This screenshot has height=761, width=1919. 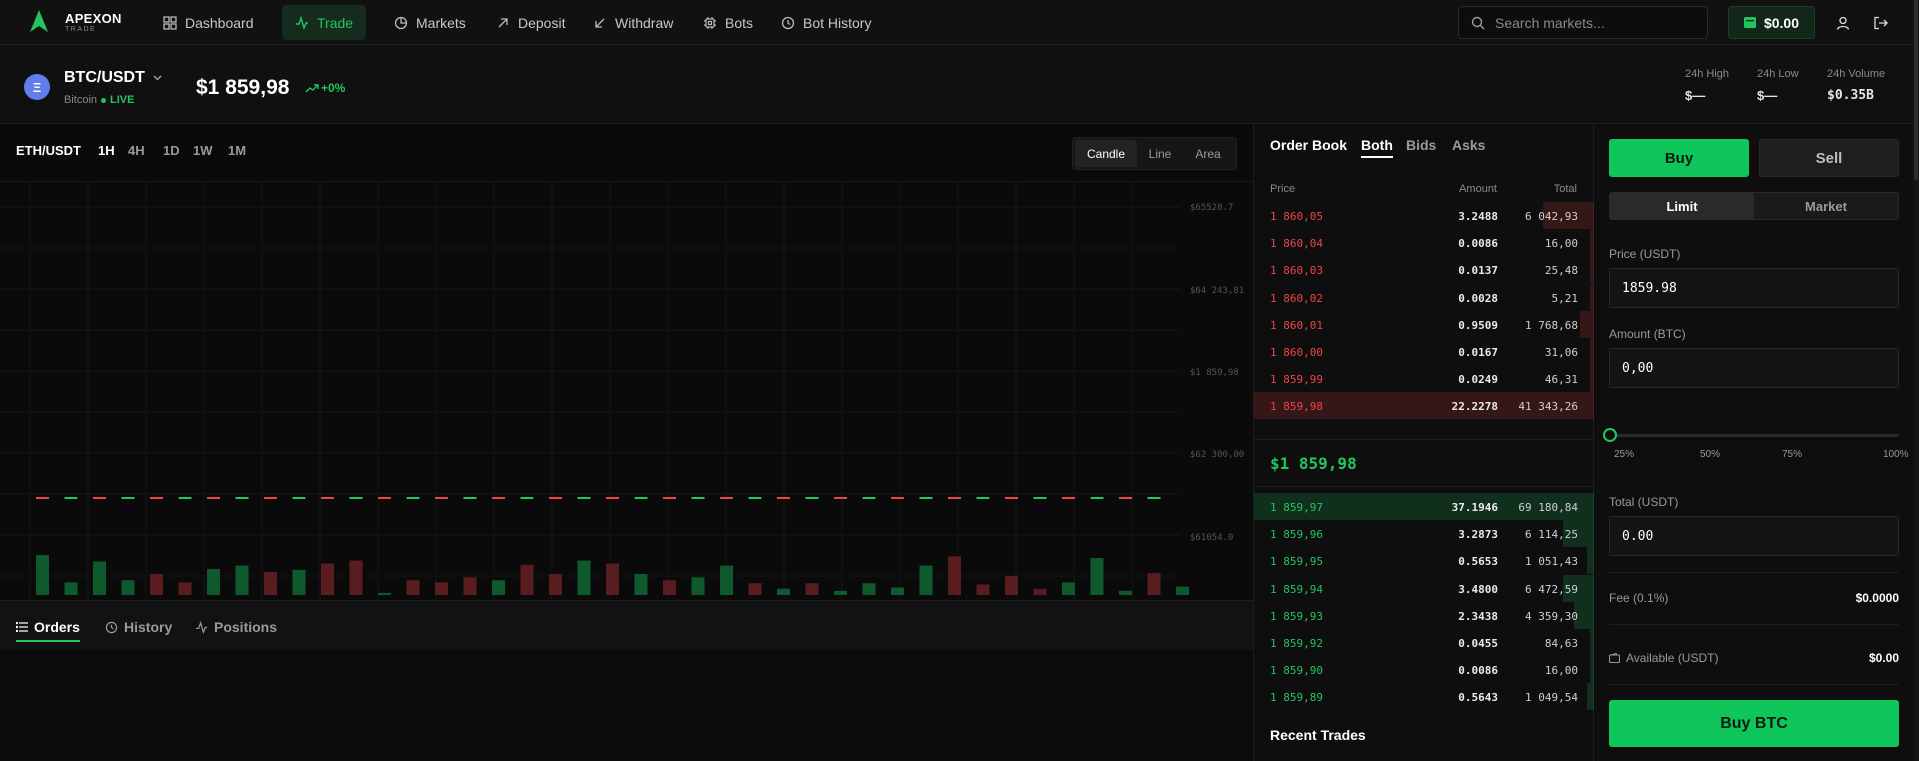 I want to click on orderbook-tab-asks: Asks, so click(x=1468, y=145).